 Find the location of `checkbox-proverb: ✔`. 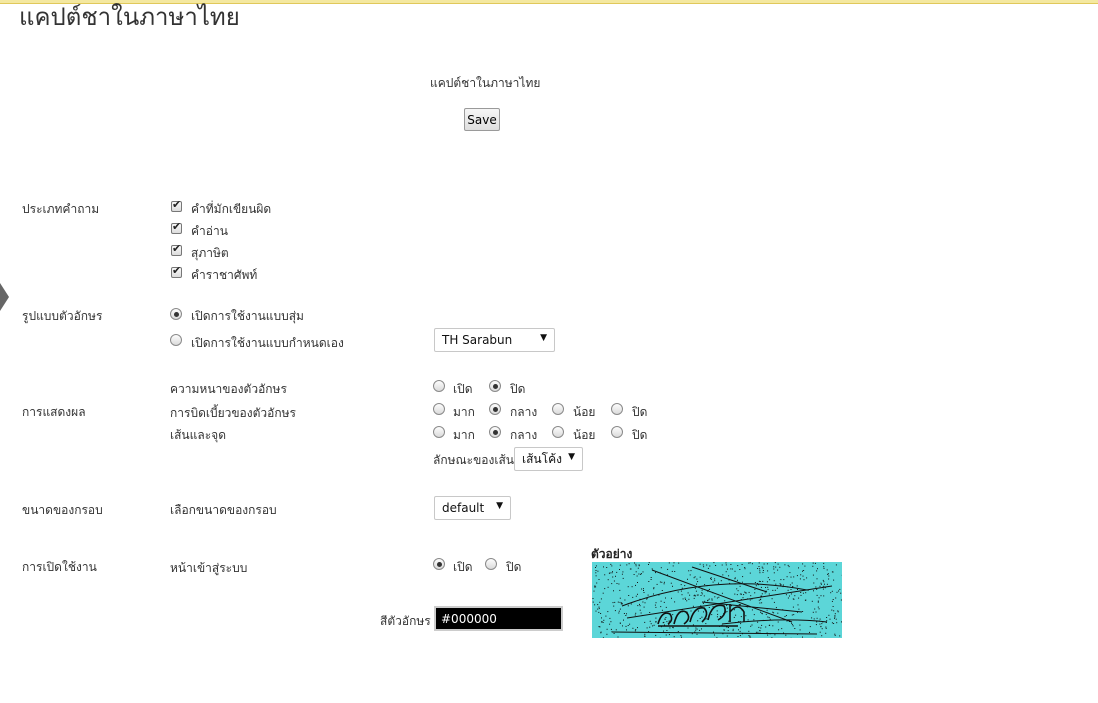

checkbox-proverb: ✔ is located at coordinates (176, 249).